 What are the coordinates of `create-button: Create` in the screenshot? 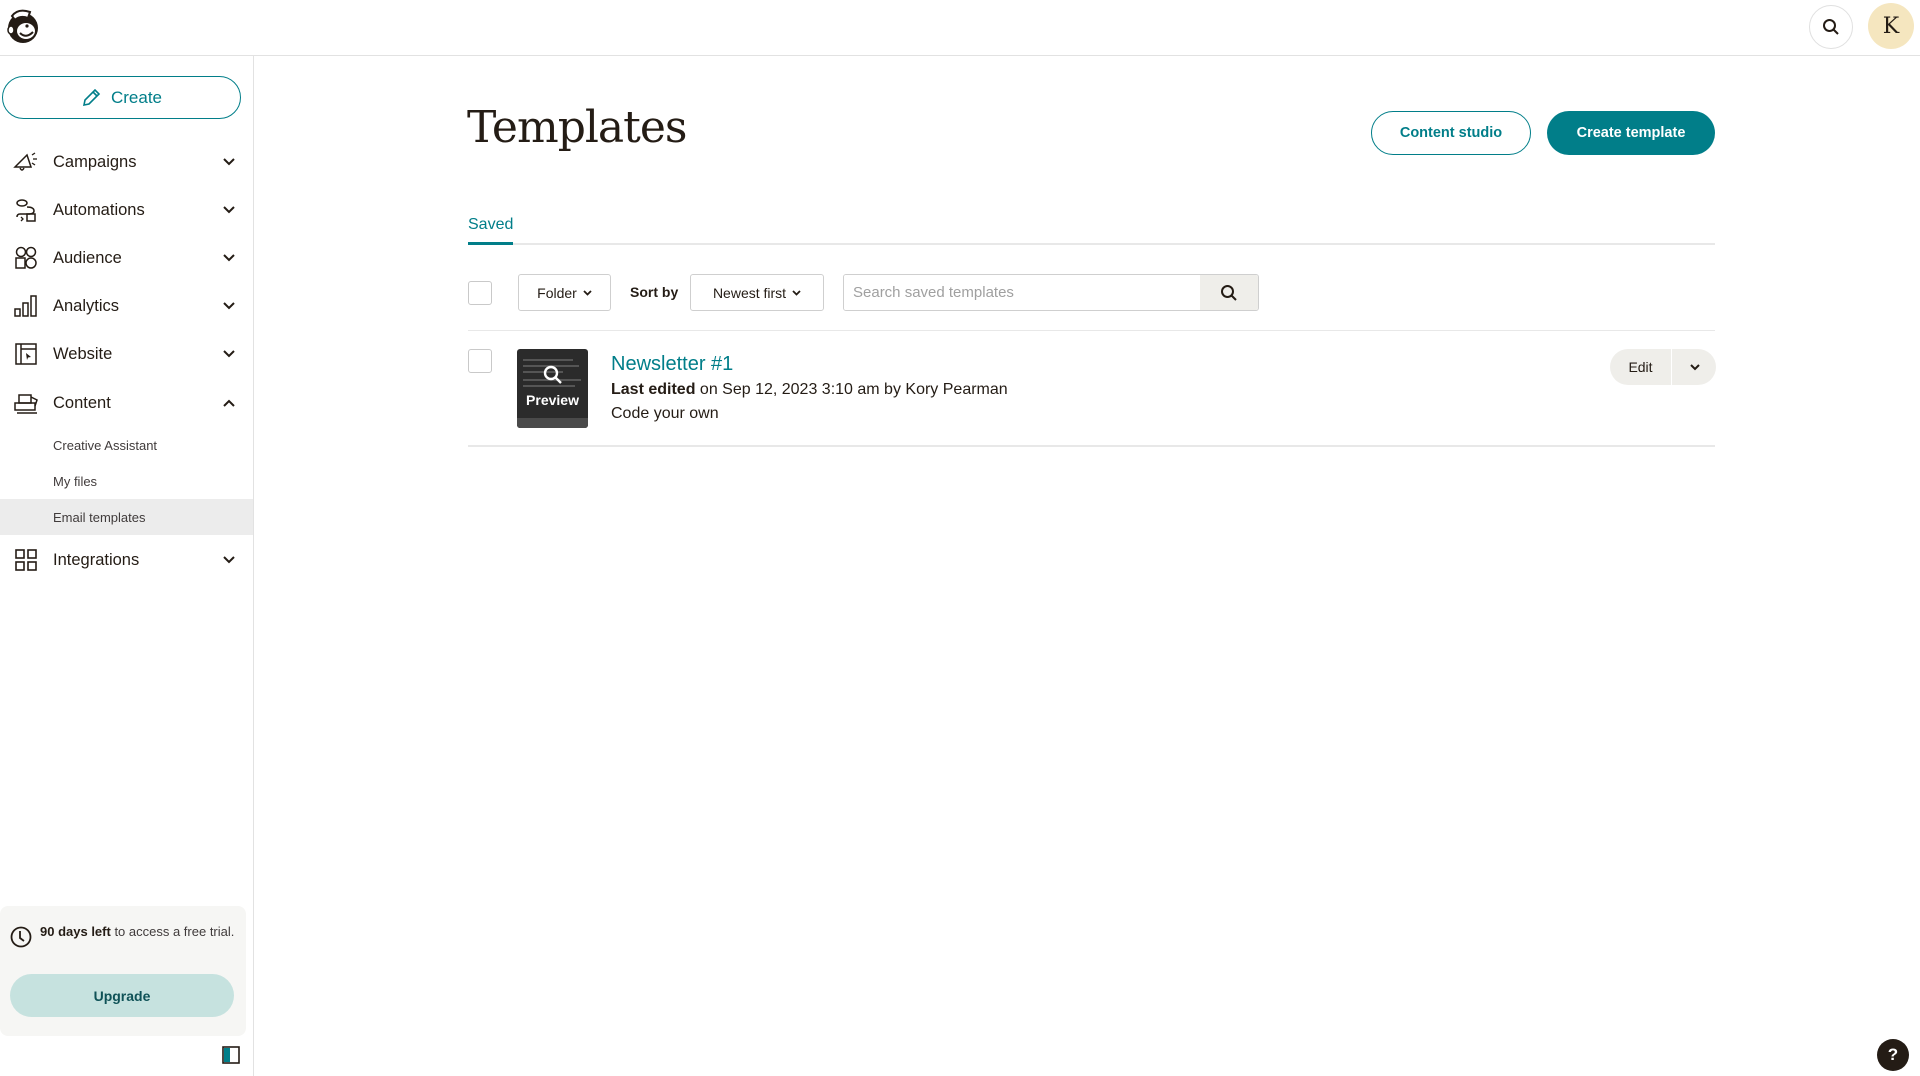 It's located at (121, 97).